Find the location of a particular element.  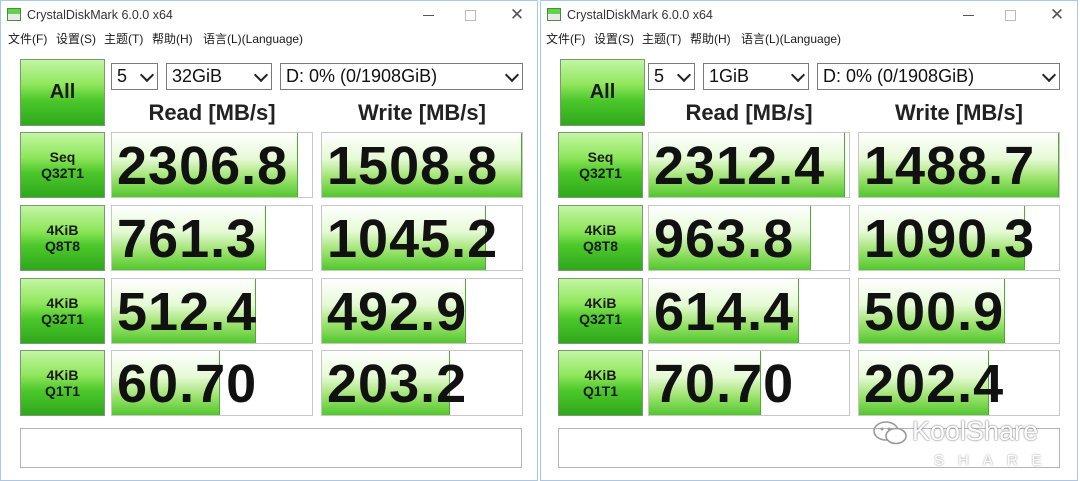

result-cell-write: 202.4 is located at coordinates (959, 383).